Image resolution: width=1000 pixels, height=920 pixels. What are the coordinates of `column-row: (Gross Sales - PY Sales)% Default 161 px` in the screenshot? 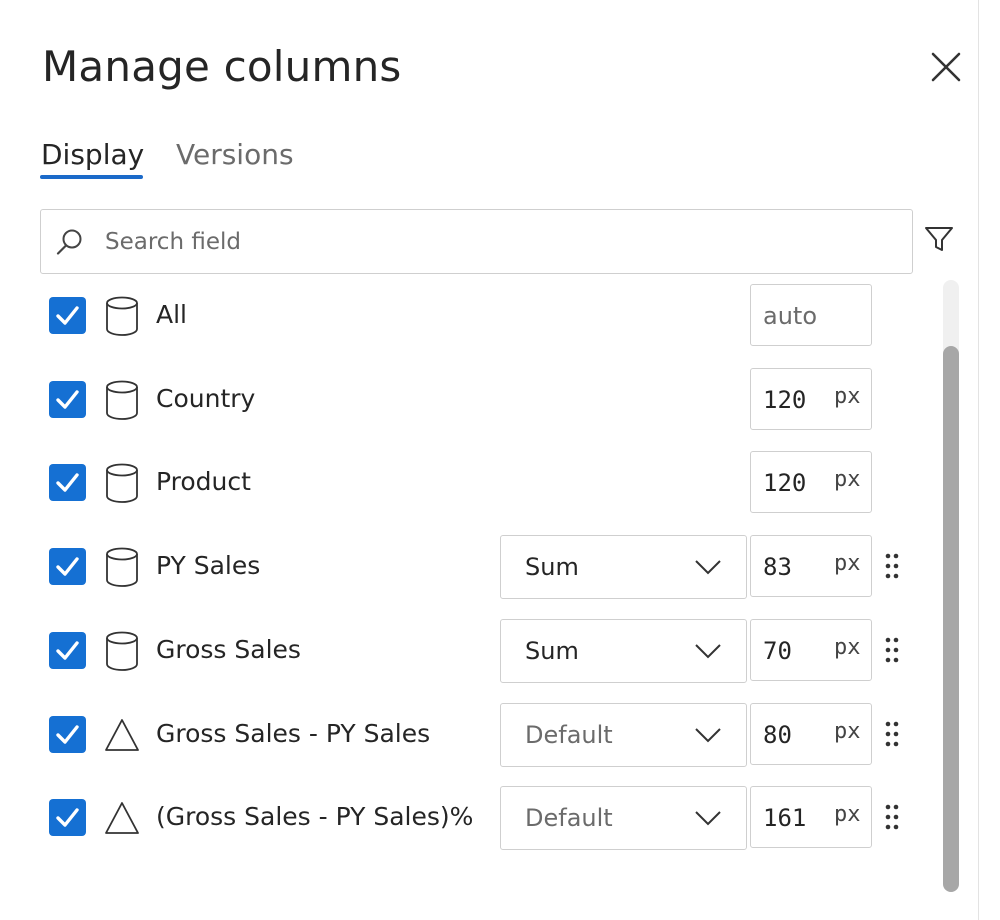 It's located at (470, 818).